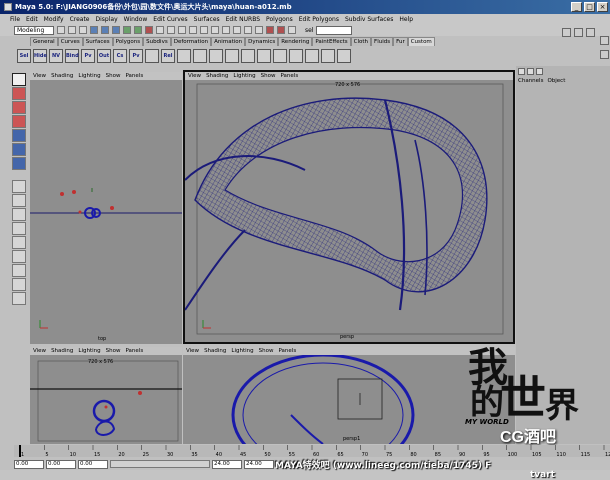 This screenshot has height=480, width=610. Describe the element at coordinates (19, 284) in the screenshot. I see `layout-graph-icon` at that location.